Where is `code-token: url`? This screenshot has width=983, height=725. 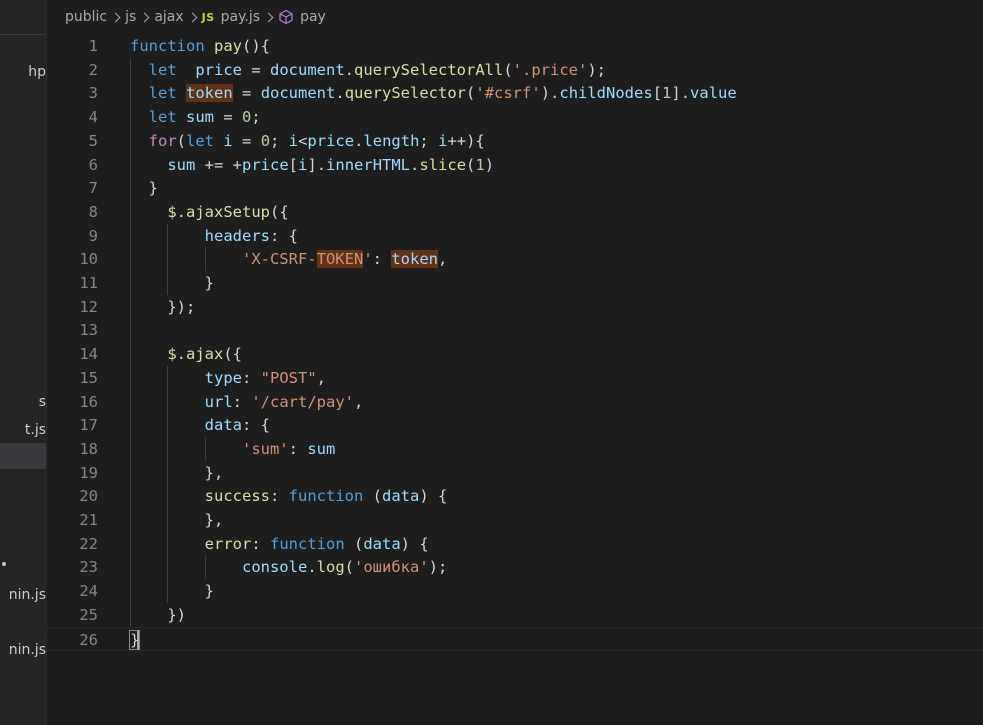 code-token: url is located at coordinates (218, 401).